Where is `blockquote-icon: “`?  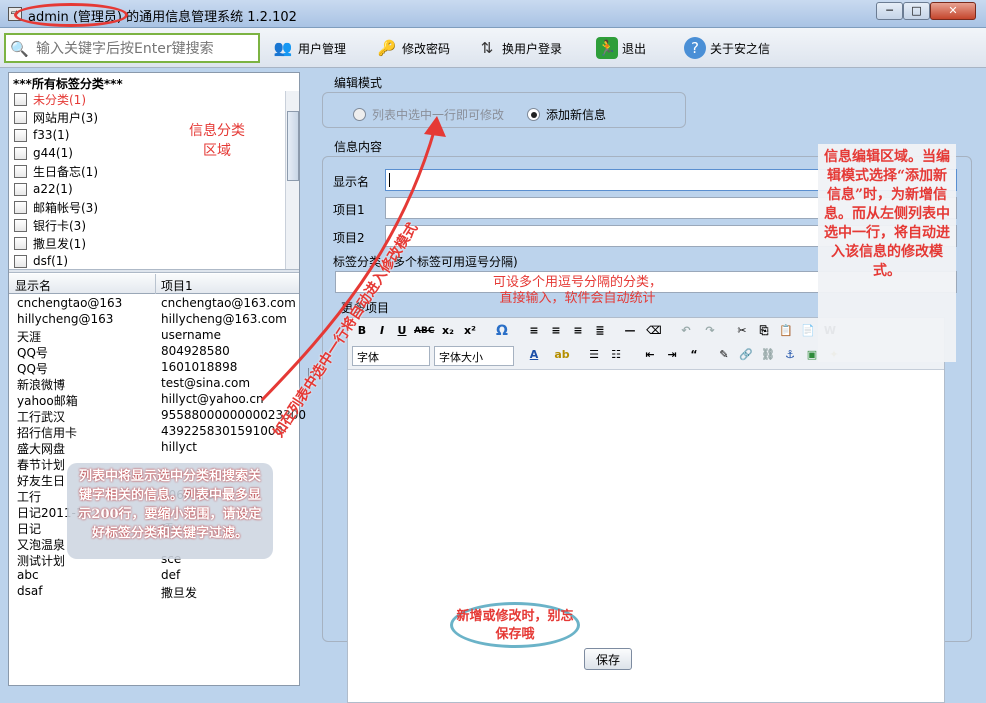
blockquote-icon: “ is located at coordinates (694, 355).